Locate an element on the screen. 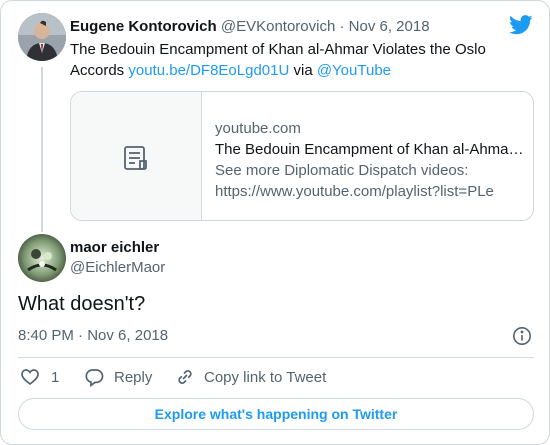  like-button: 1 is located at coordinates (39, 377).